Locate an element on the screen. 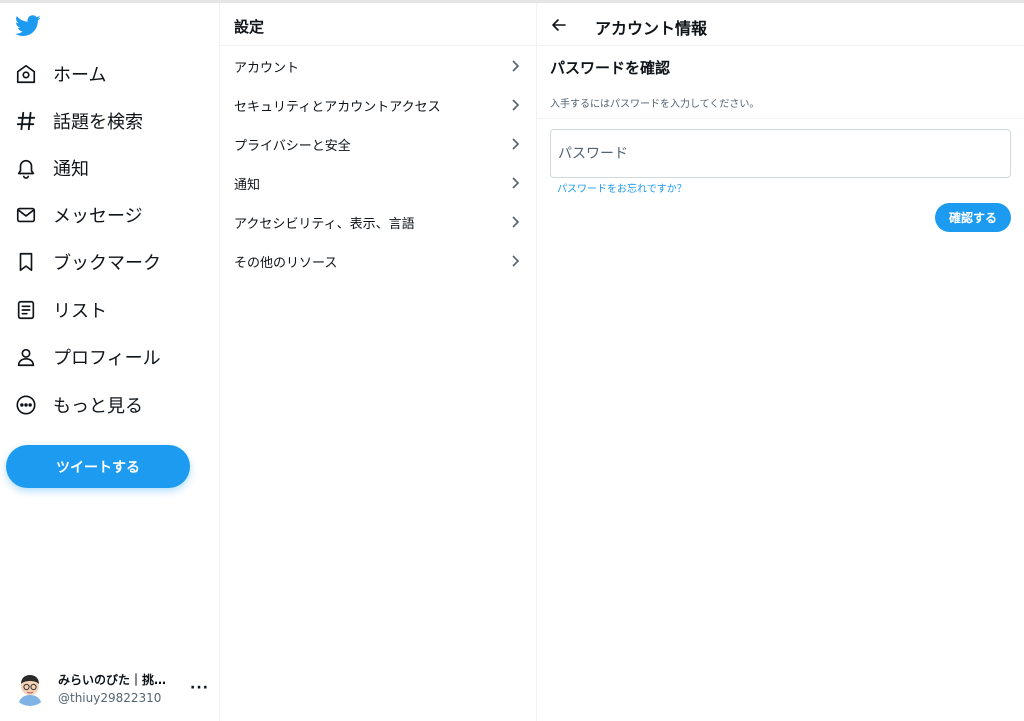 The width and height of the screenshot is (1024, 721). nav-label: ブックマーク is located at coordinates (107, 263).